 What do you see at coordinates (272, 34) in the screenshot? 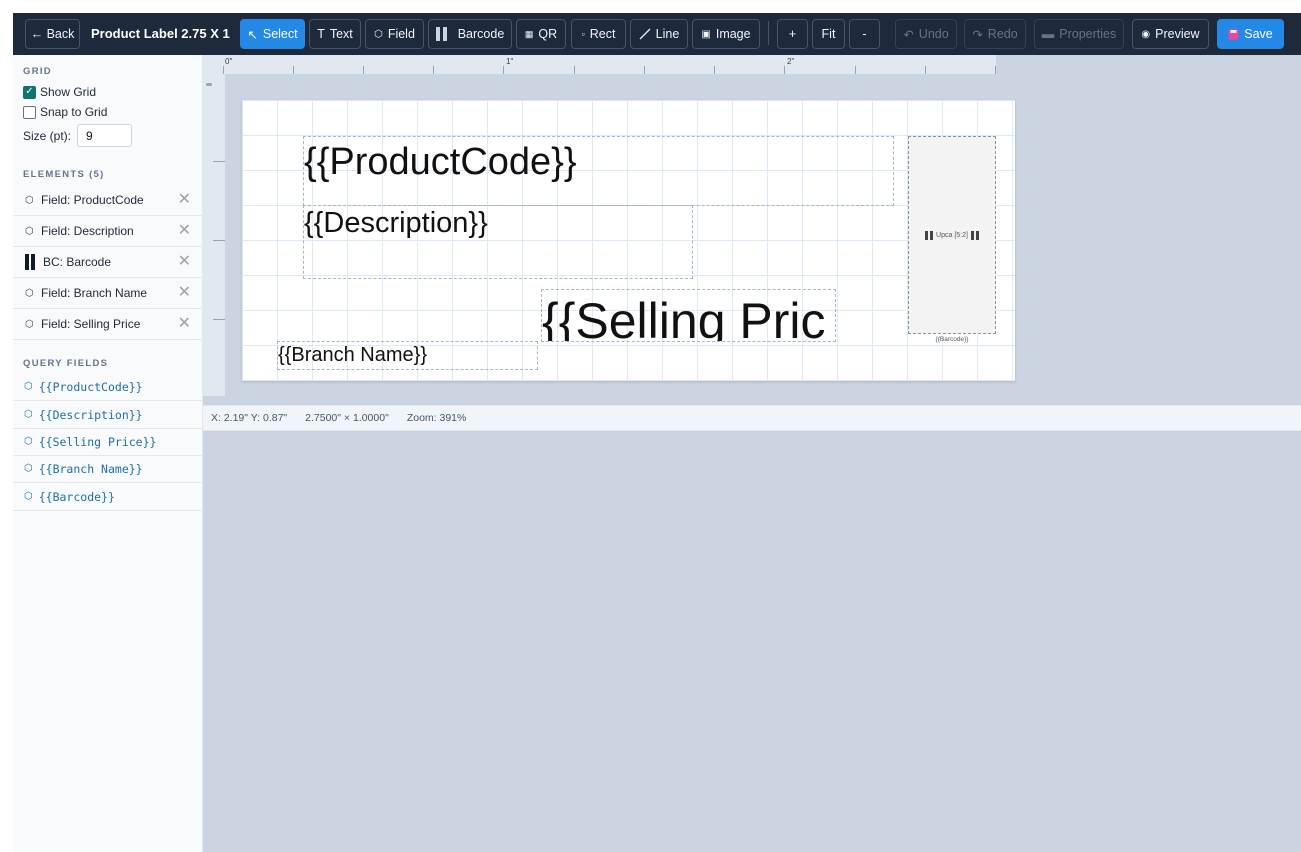
I see `select-tool-button: ↖ Select` at bounding box center [272, 34].